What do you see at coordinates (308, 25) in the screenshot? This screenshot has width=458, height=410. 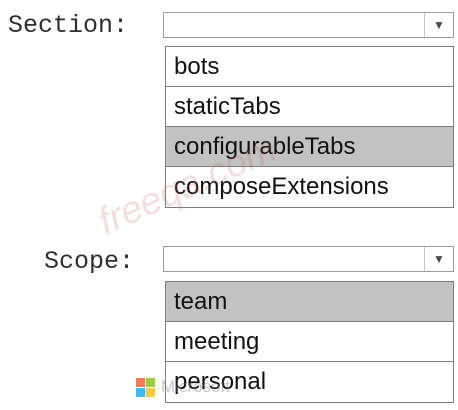 I see `section-select: ▼` at bounding box center [308, 25].